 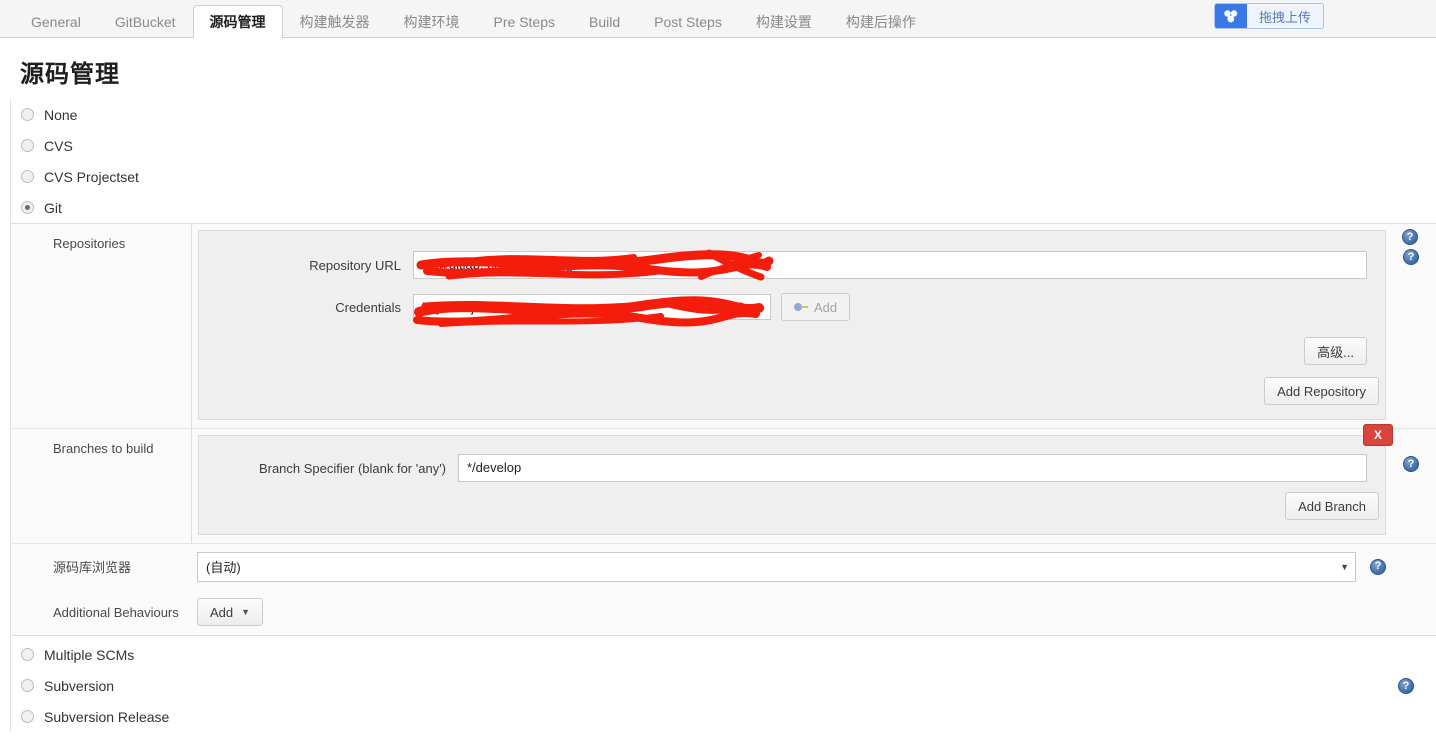 I want to click on radio-none, so click(x=27, y=114).